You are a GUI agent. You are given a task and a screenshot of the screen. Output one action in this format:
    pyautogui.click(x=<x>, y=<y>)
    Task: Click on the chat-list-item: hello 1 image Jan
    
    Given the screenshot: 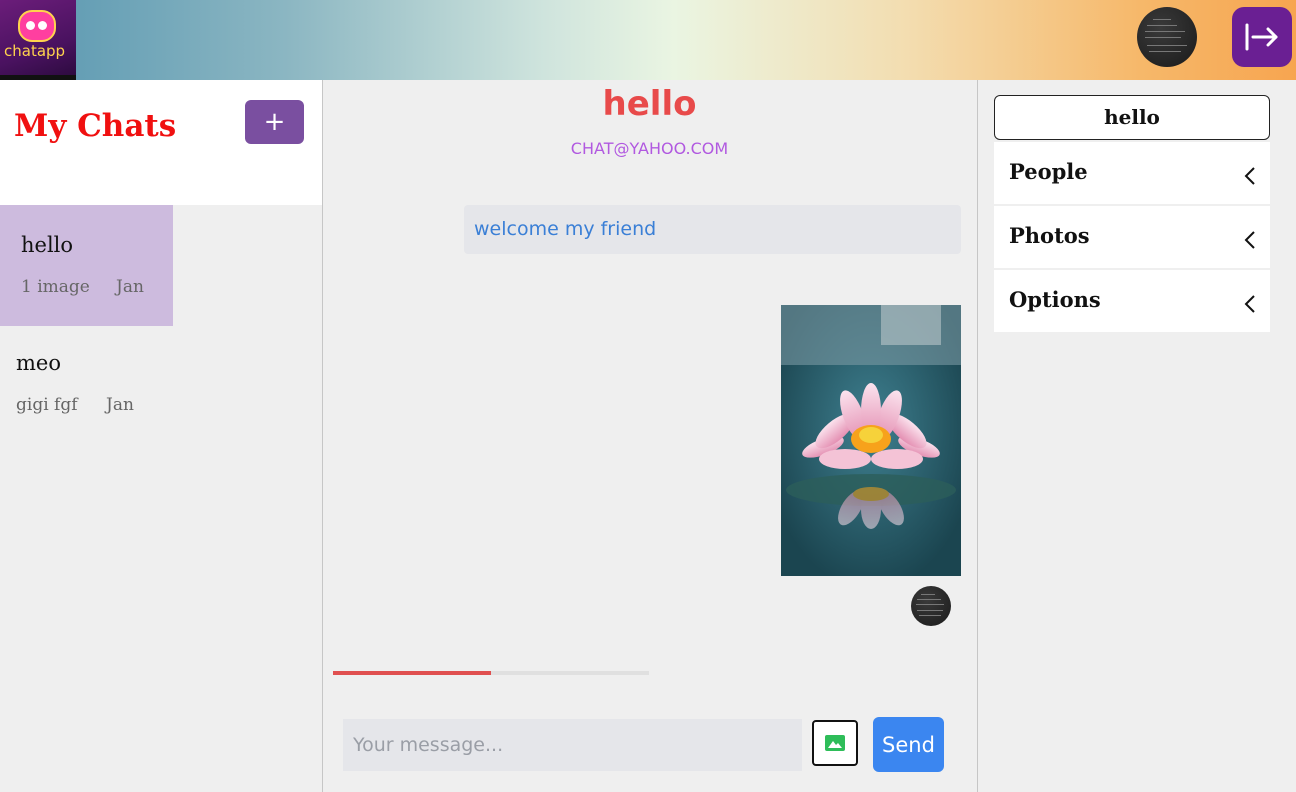 What is the action you would take?
    pyautogui.click(x=86, y=265)
    